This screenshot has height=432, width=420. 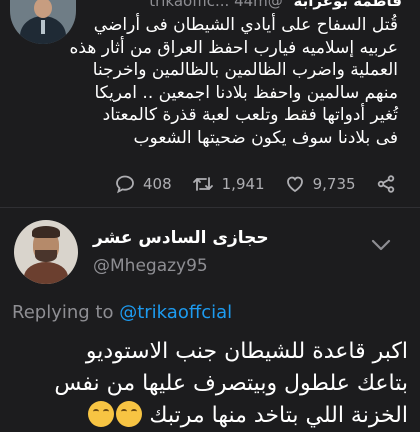 I want to click on avatar-beard, so click(x=46, y=256).